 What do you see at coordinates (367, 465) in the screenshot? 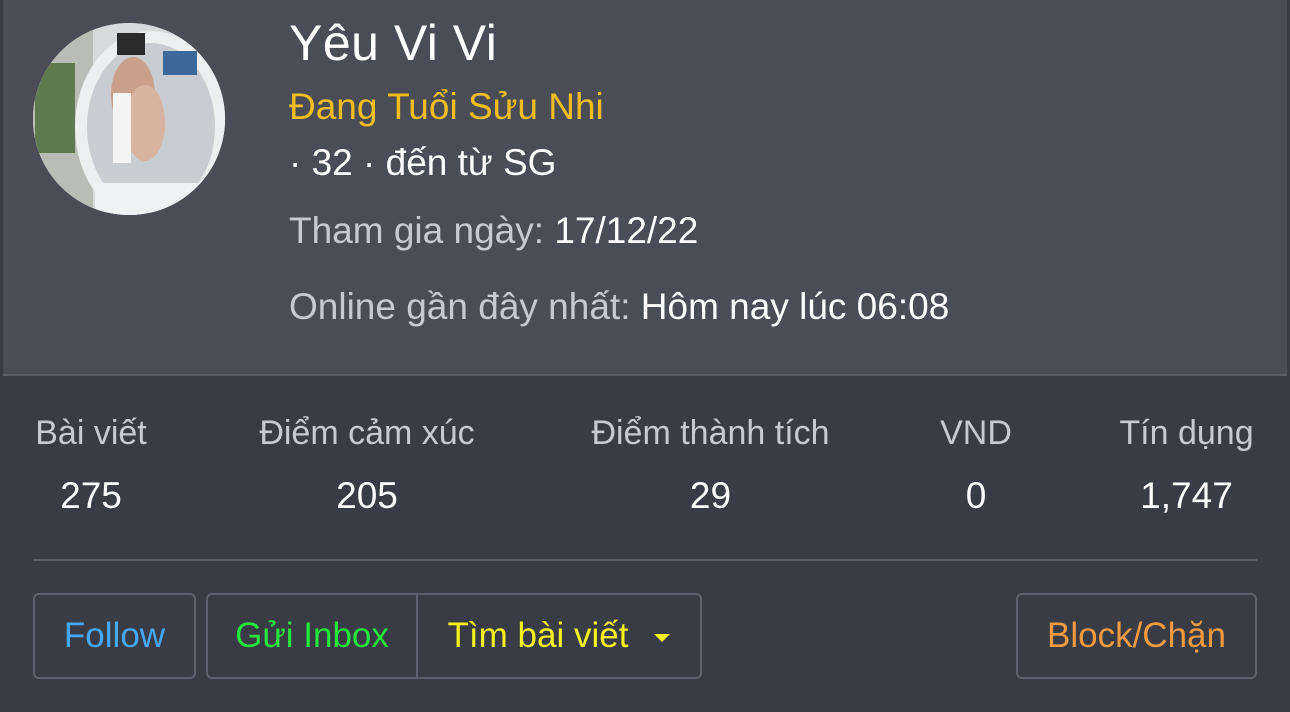
I see `stat-reaction-score: Điểm cảm xúc 205` at bounding box center [367, 465].